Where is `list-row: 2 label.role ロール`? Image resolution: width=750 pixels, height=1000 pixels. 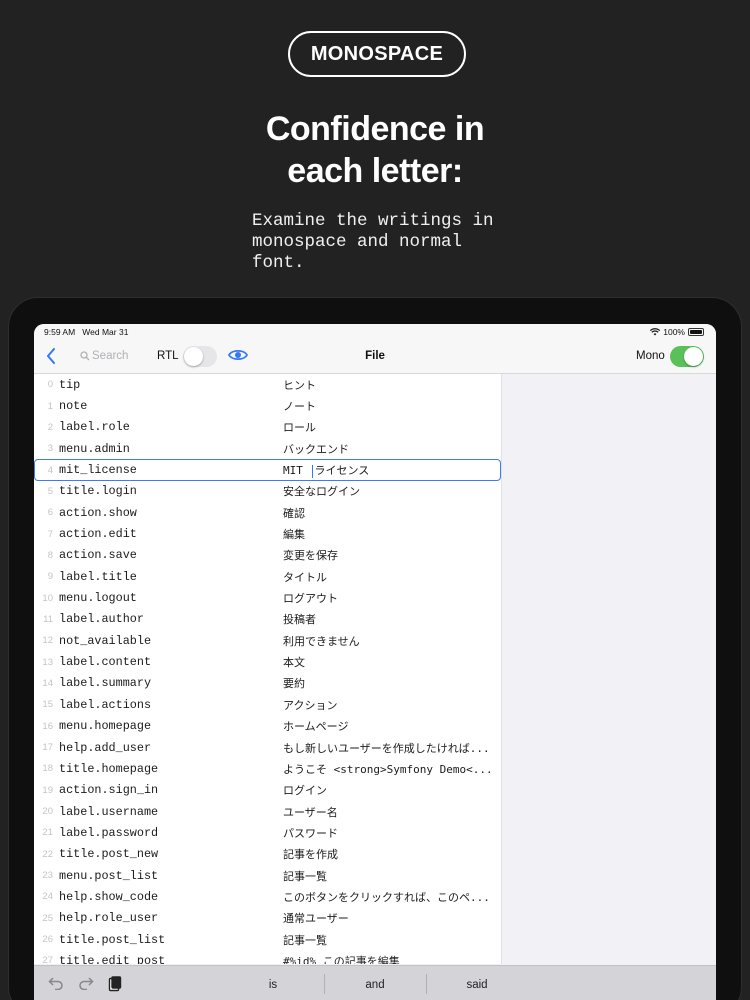 list-row: 2 label.role ロール is located at coordinates (267, 427).